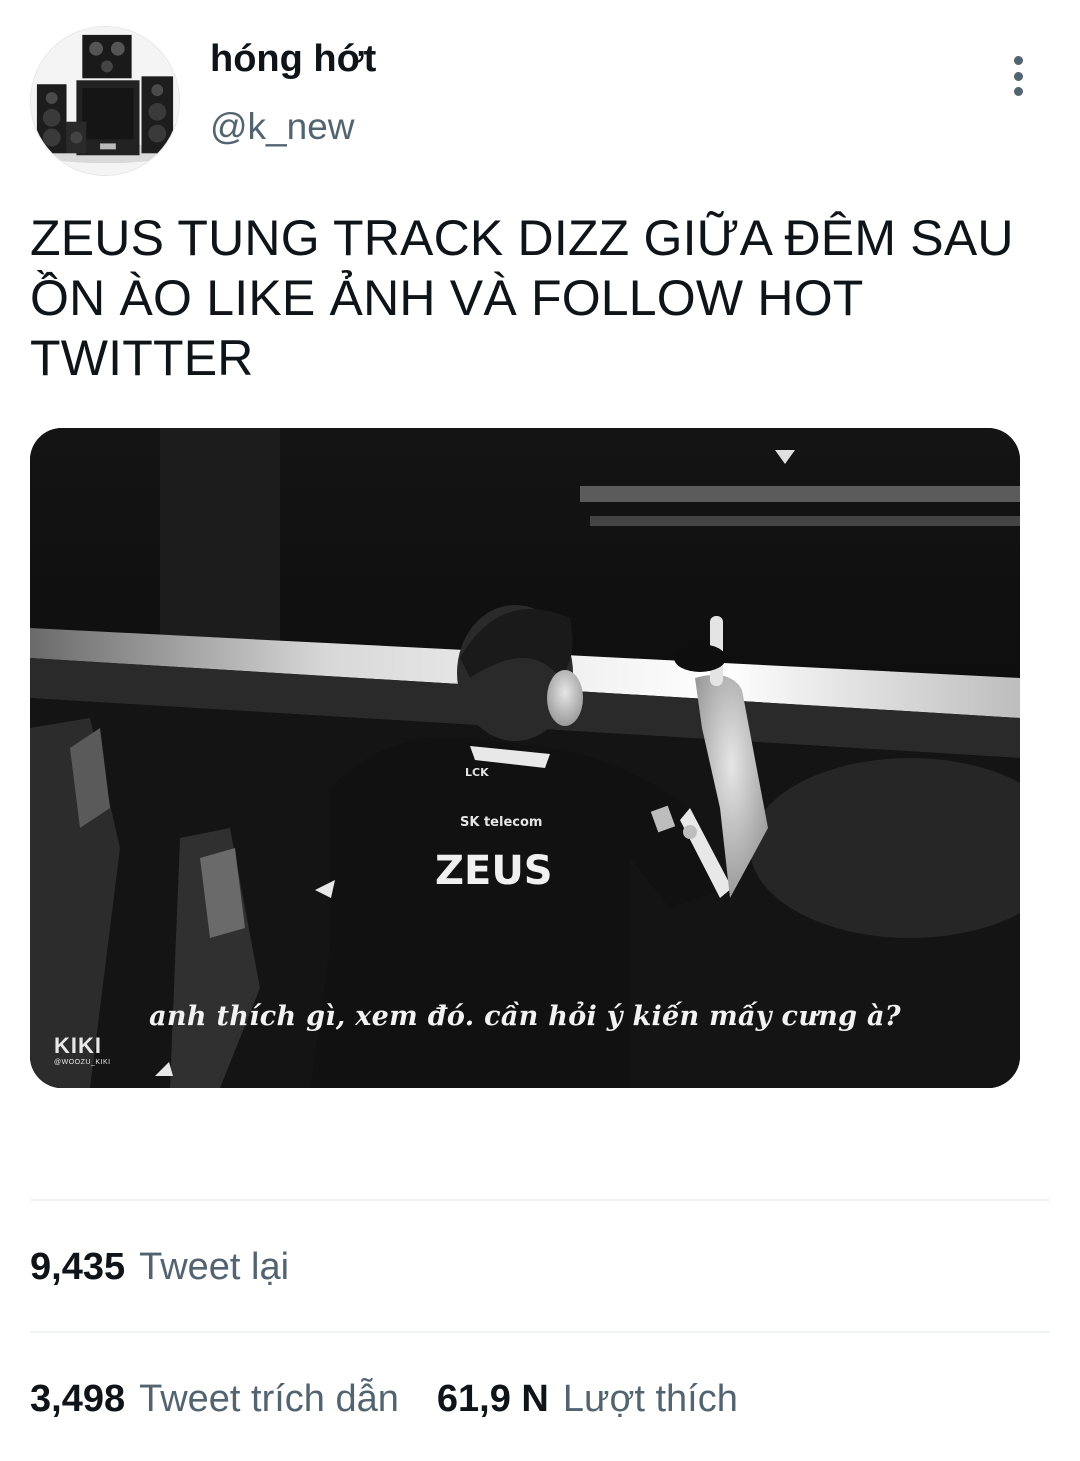  What do you see at coordinates (501, 822) in the screenshot?
I see `sponsor-logo: SK telecom` at bounding box center [501, 822].